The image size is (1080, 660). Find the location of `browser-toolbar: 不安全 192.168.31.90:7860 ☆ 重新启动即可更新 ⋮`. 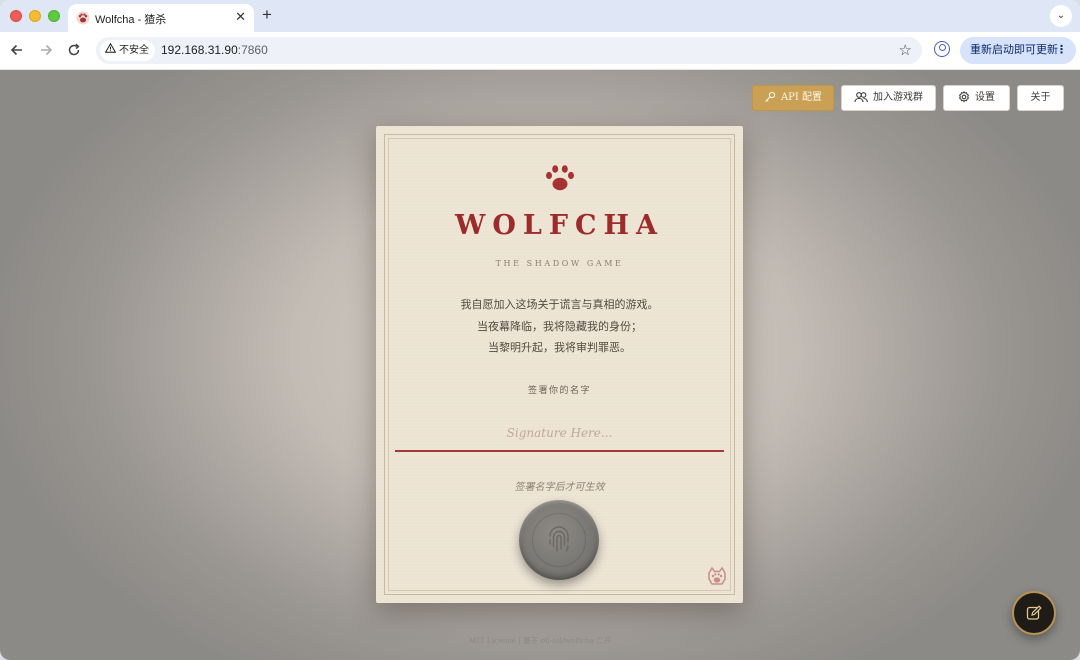

browser-toolbar: 不安全 192.168.31.90:7860 ☆ 重新启动即可更新 ⋮ is located at coordinates (540, 51).